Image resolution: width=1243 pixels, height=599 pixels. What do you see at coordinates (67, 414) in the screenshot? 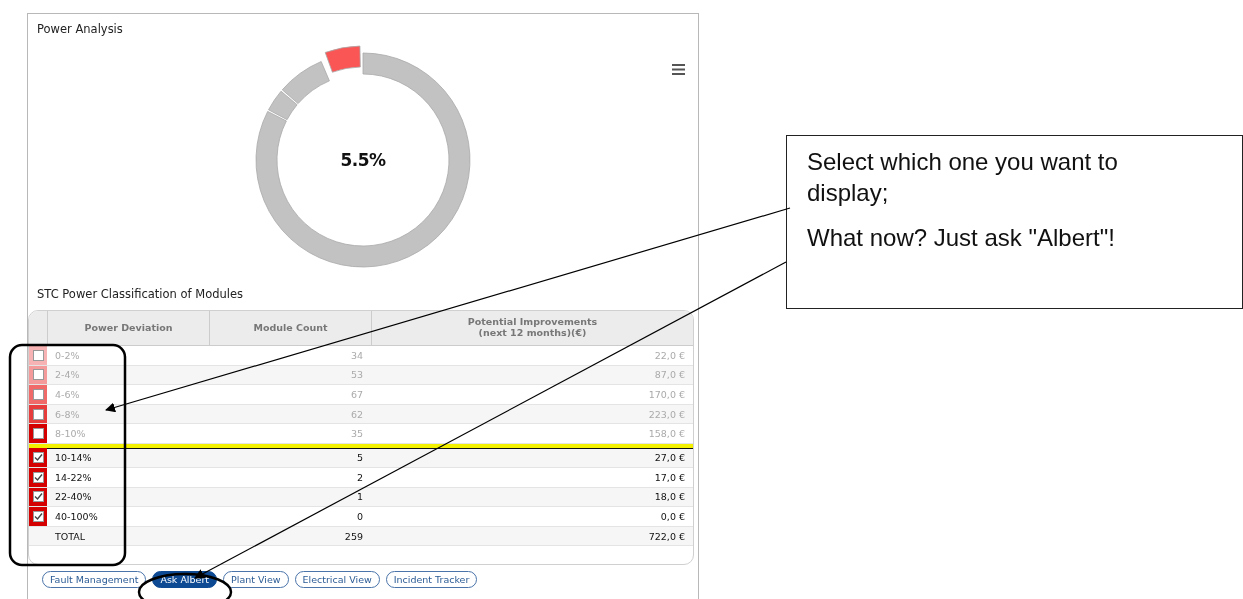
I see `table-cell-text: 6-8%` at bounding box center [67, 414].